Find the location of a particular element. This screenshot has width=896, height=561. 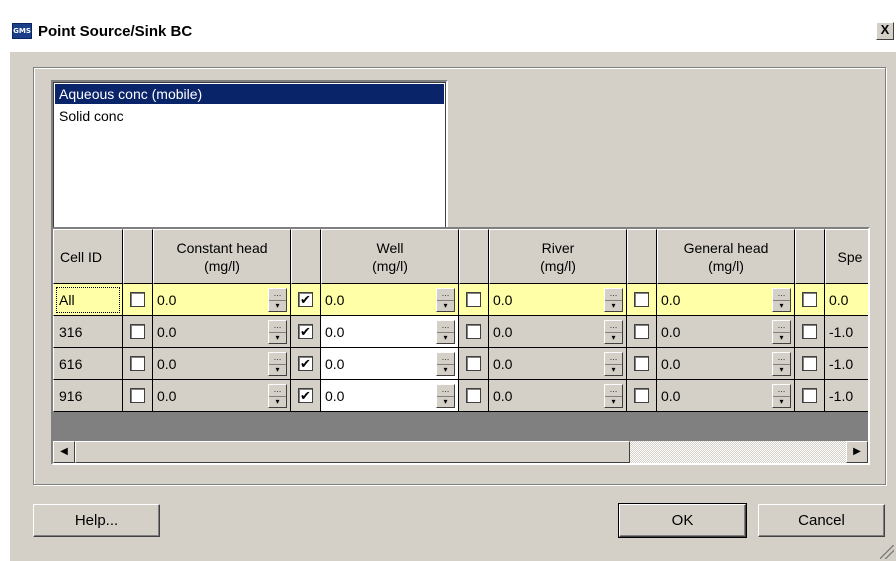

header-river: River (mg/l) is located at coordinates (558, 256).